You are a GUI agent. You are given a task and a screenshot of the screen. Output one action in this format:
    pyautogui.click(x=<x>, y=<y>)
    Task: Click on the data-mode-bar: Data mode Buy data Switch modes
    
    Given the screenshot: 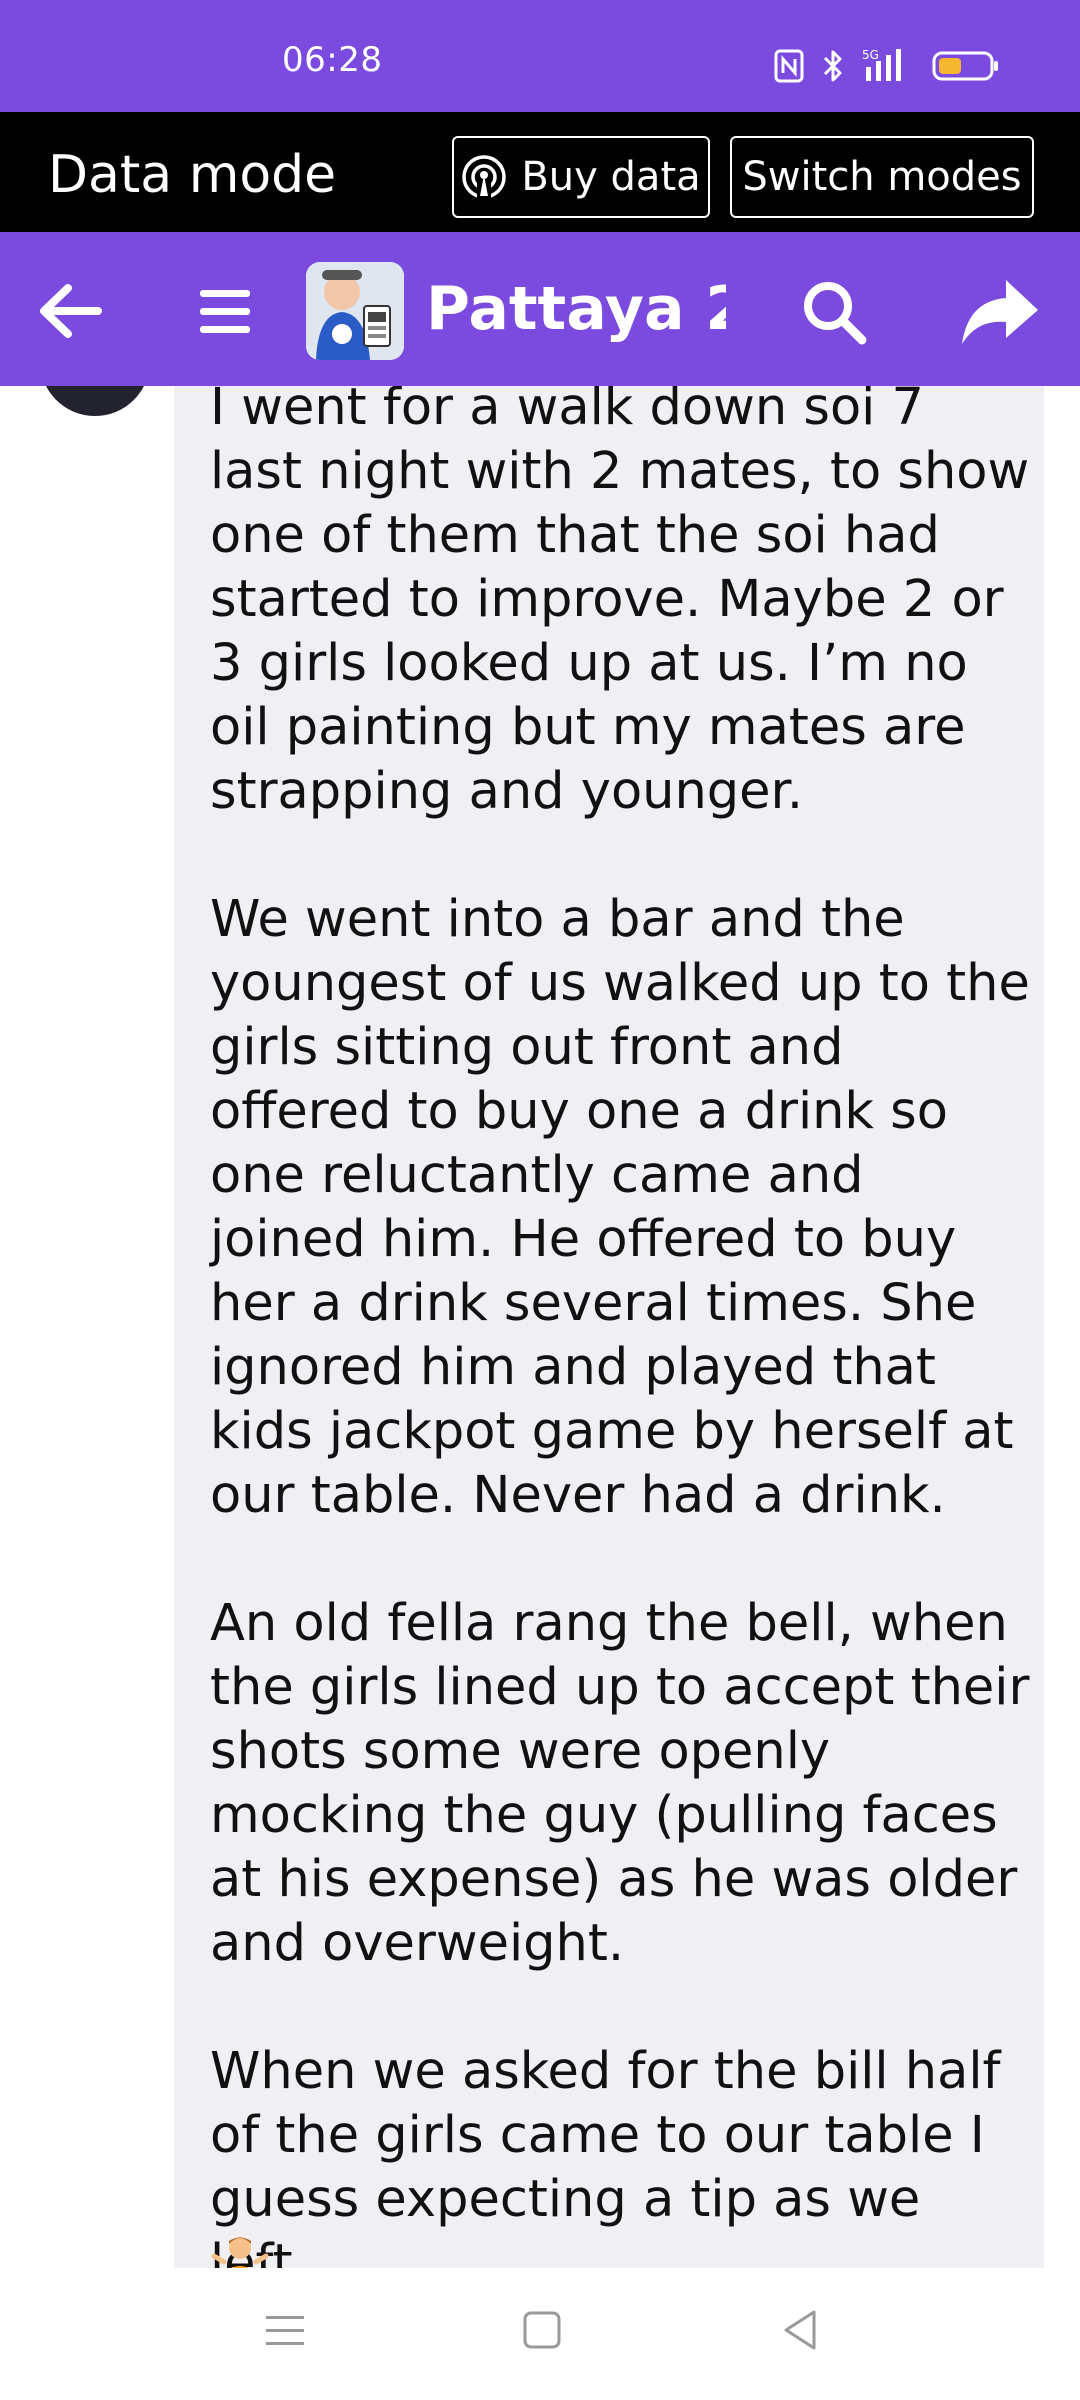 What is the action you would take?
    pyautogui.click(x=540, y=172)
    